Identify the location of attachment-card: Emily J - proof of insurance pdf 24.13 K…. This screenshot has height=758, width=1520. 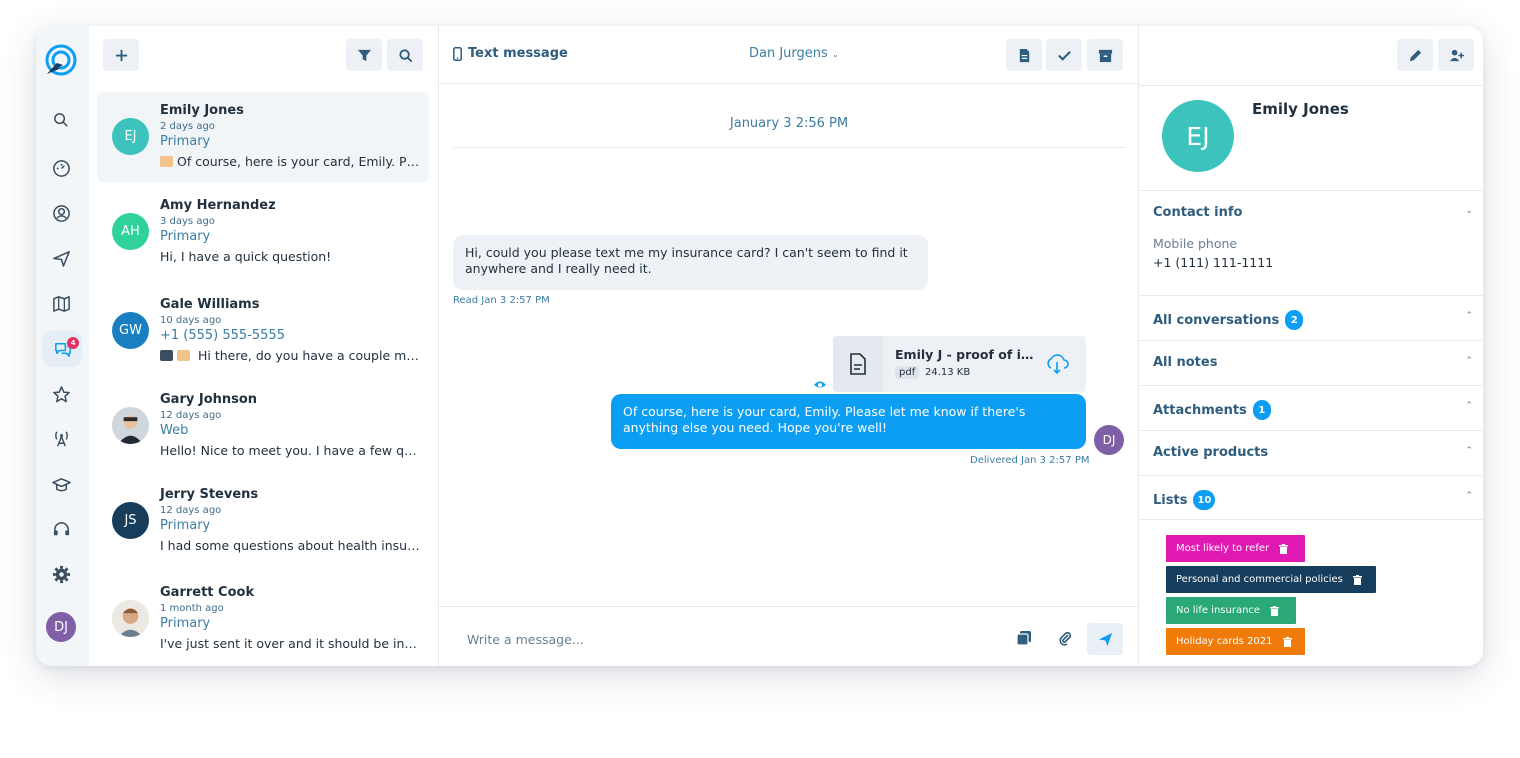
(959, 364).